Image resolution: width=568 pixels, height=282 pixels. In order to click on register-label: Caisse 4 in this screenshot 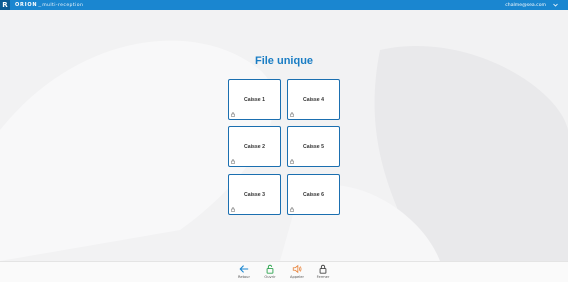, I will do `click(313, 99)`.